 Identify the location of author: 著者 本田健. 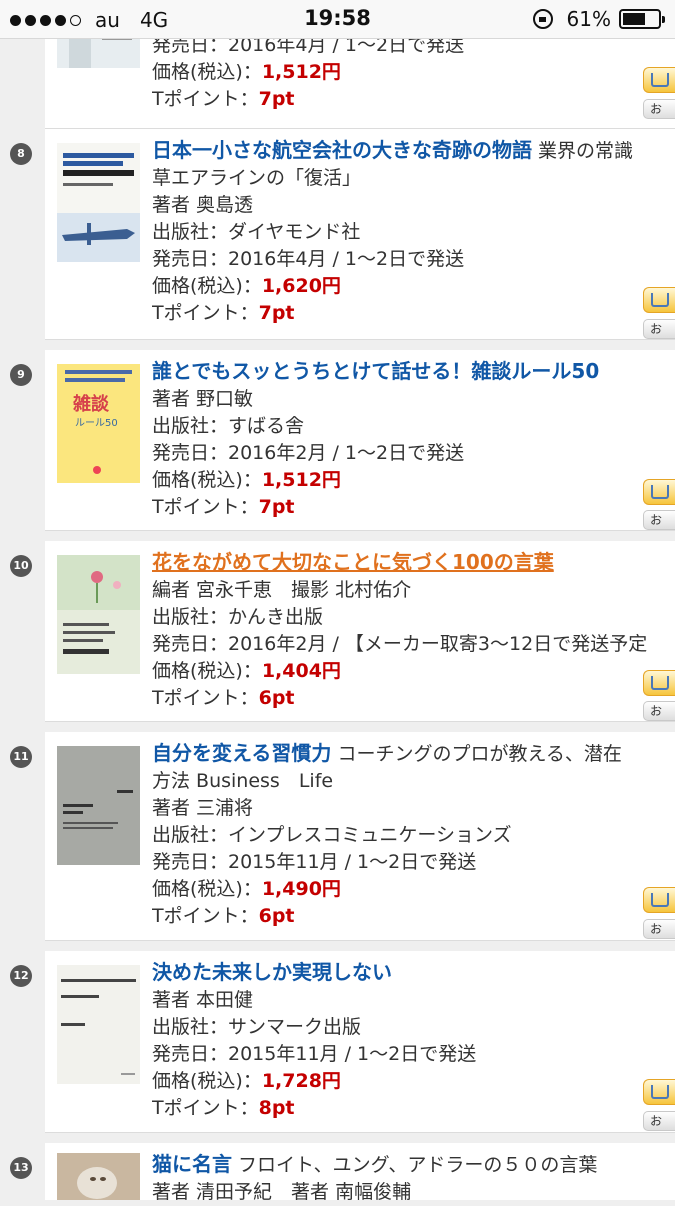
(203, 1000).